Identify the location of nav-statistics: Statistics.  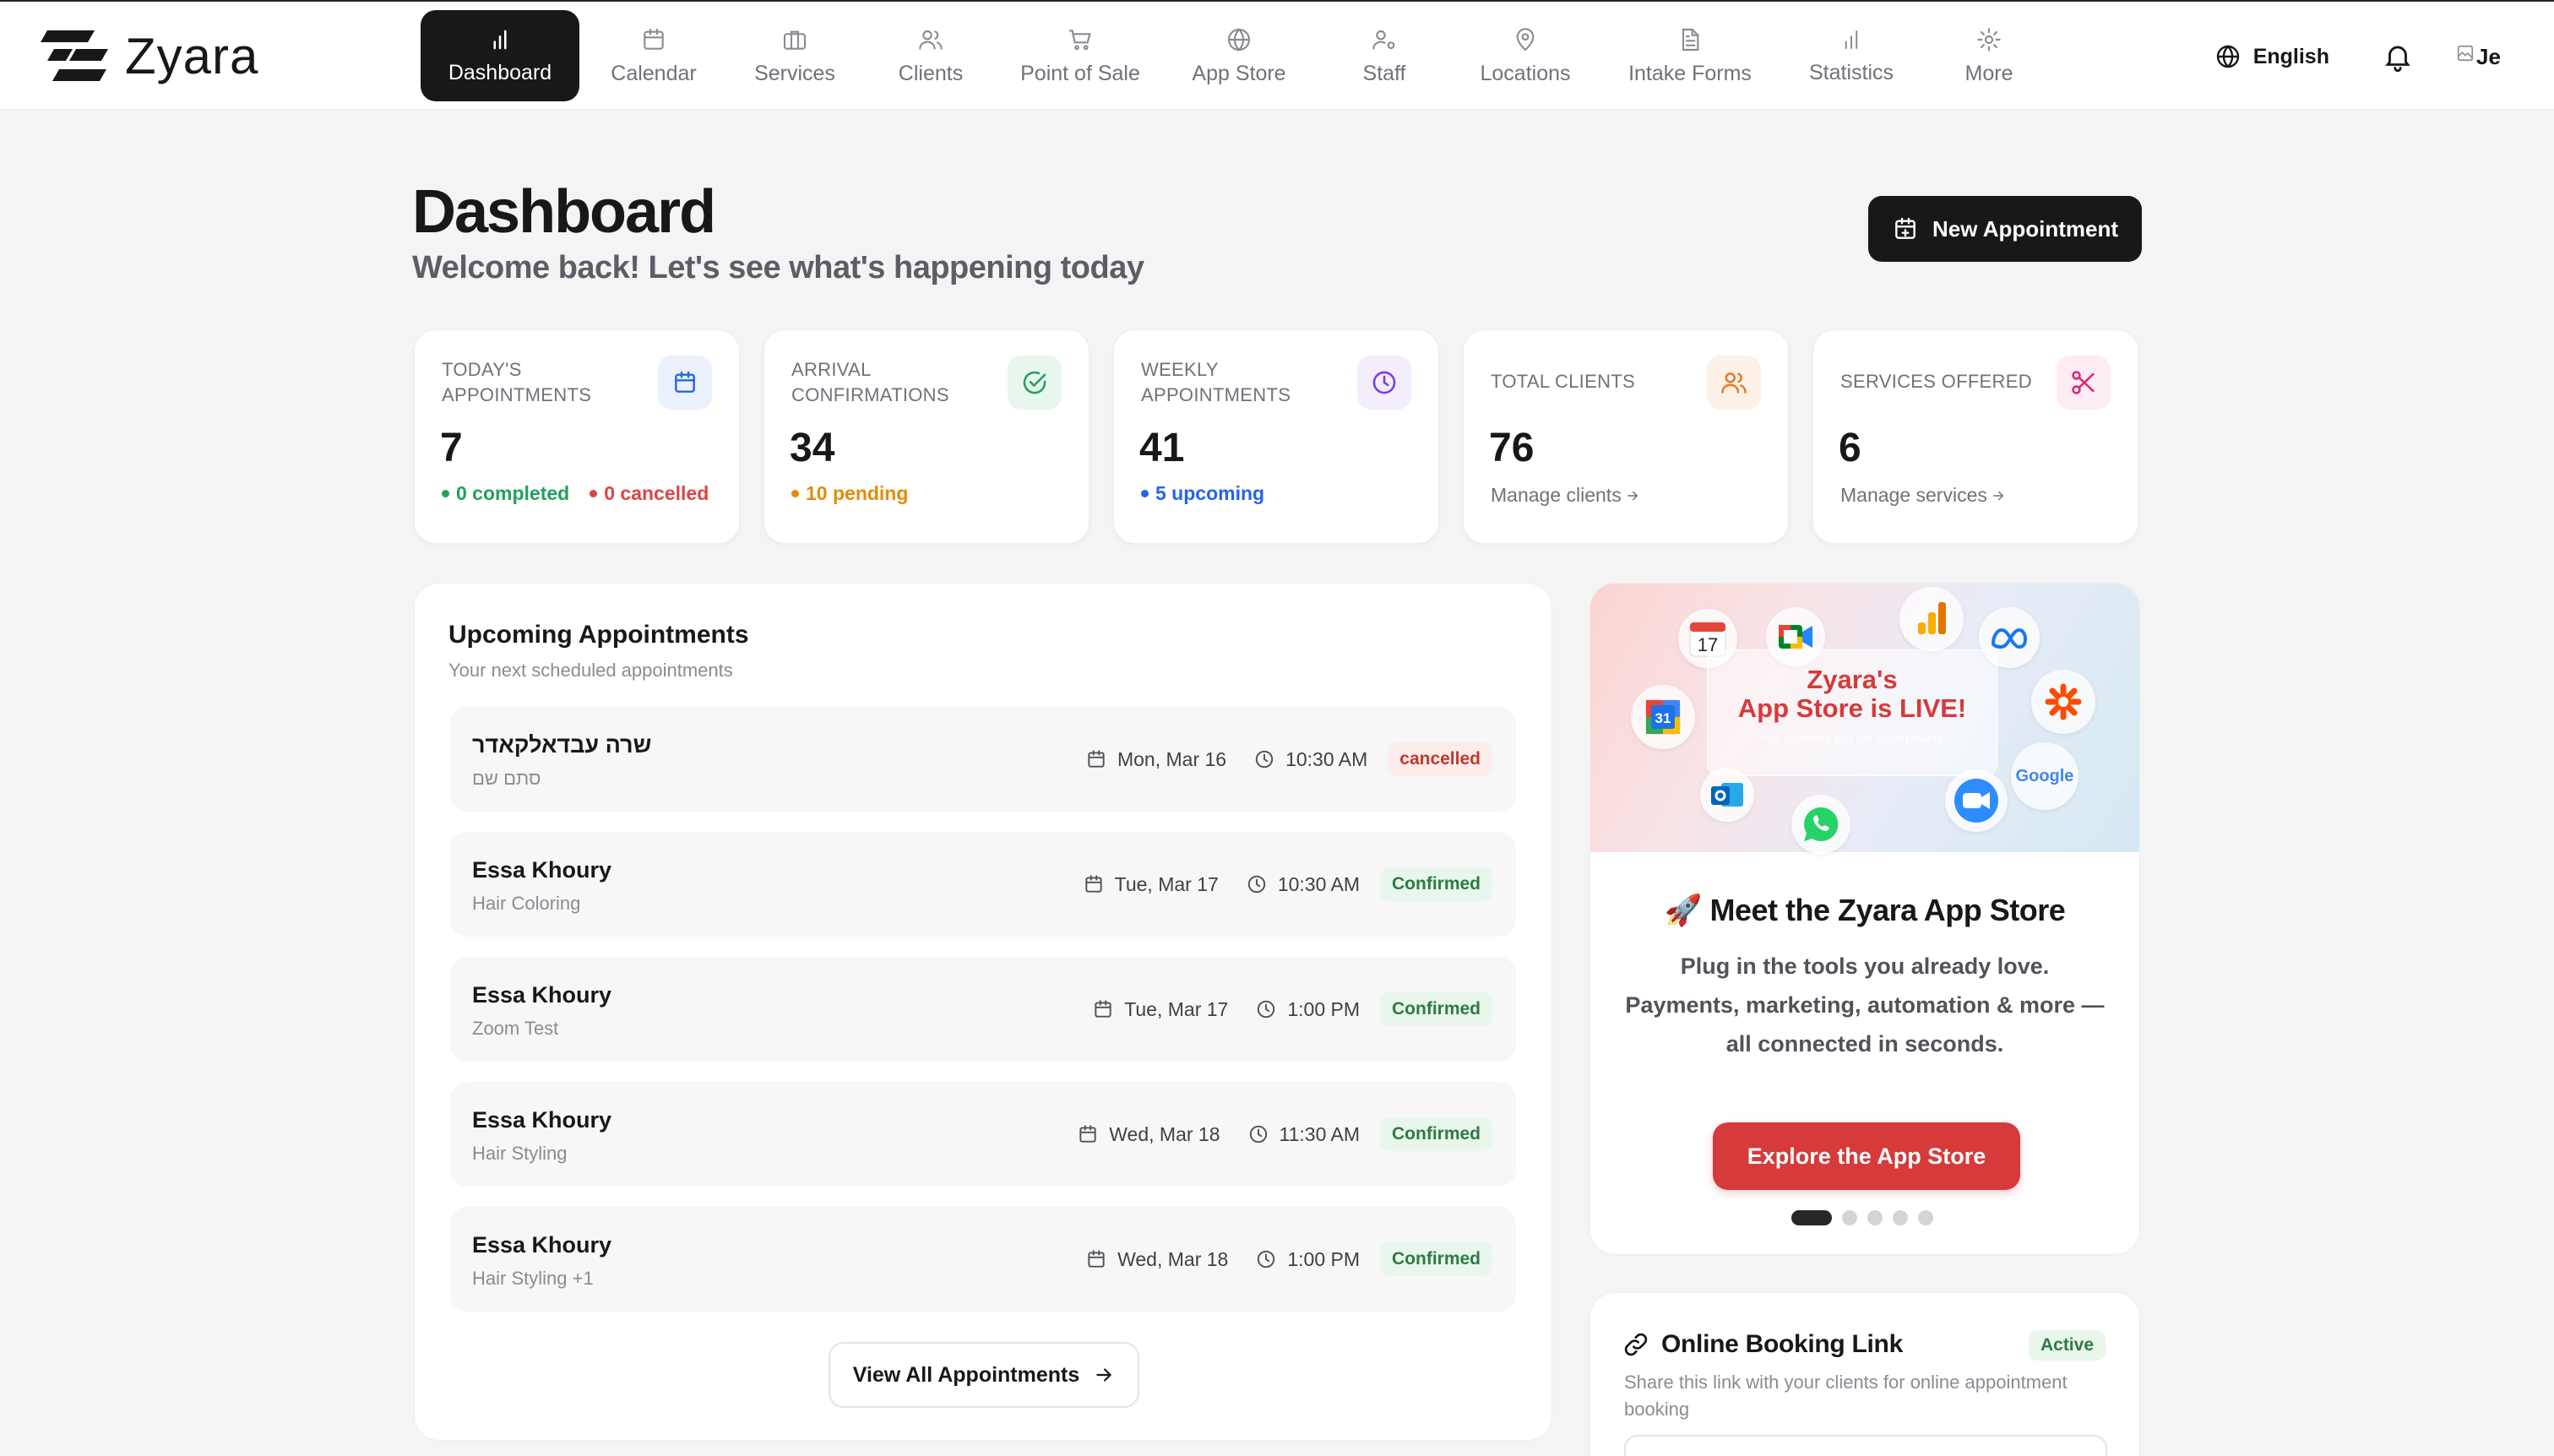
(1851, 55).